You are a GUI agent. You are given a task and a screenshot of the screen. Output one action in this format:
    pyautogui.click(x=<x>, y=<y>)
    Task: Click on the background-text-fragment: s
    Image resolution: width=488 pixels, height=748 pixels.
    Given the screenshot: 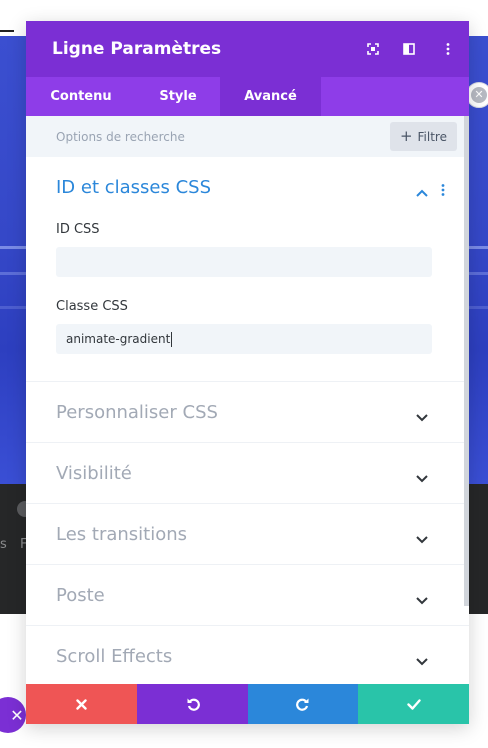 What is the action you would take?
    pyautogui.click(x=3, y=544)
    